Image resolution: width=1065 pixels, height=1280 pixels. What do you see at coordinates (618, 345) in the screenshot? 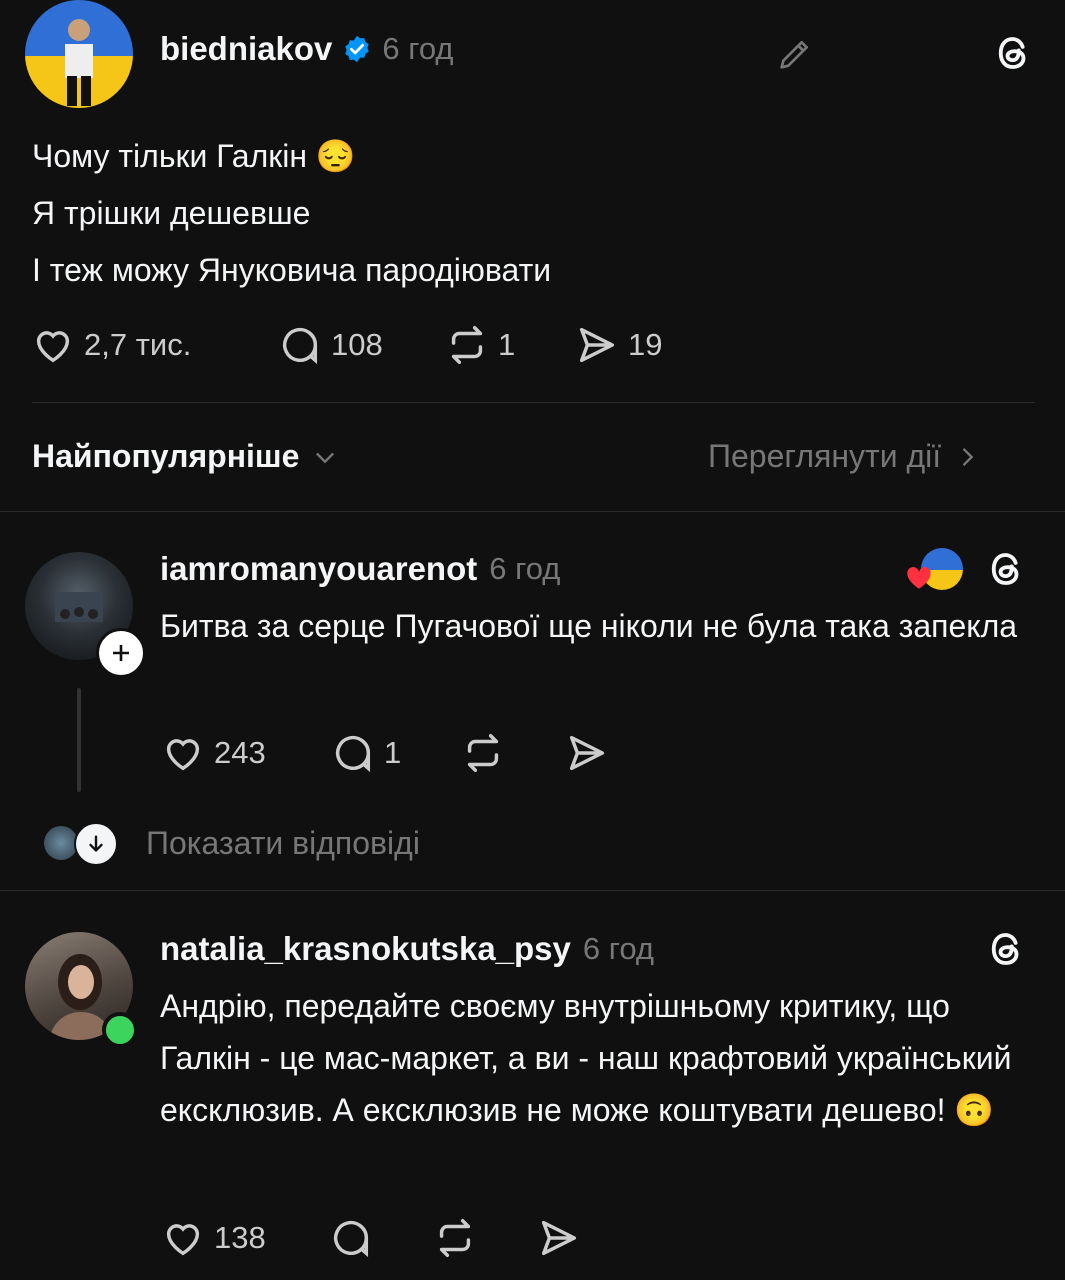
I see `share-button: 19` at bounding box center [618, 345].